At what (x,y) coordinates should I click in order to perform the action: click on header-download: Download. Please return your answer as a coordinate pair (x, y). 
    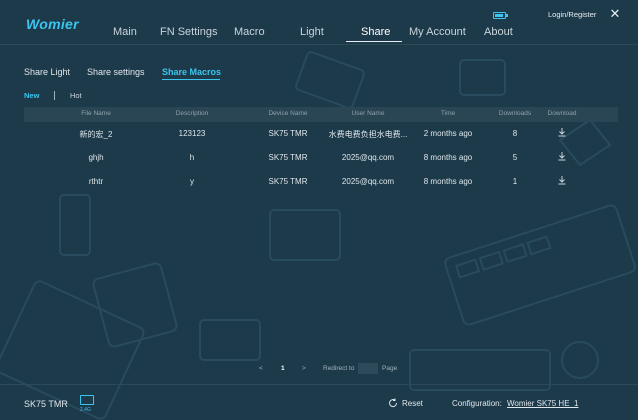
    Looking at the image, I should click on (562, 113).